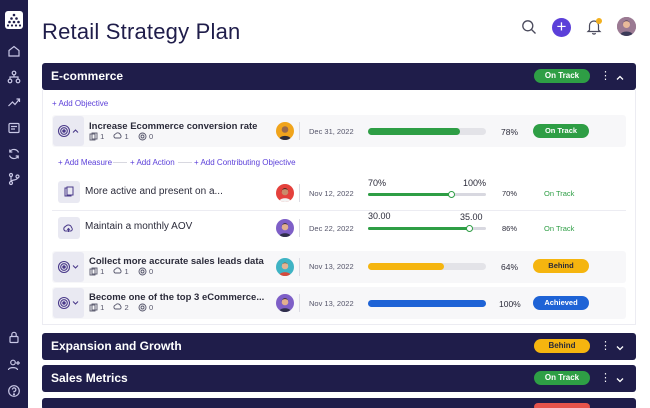  I want to click on sidebar, so click(14, 204).